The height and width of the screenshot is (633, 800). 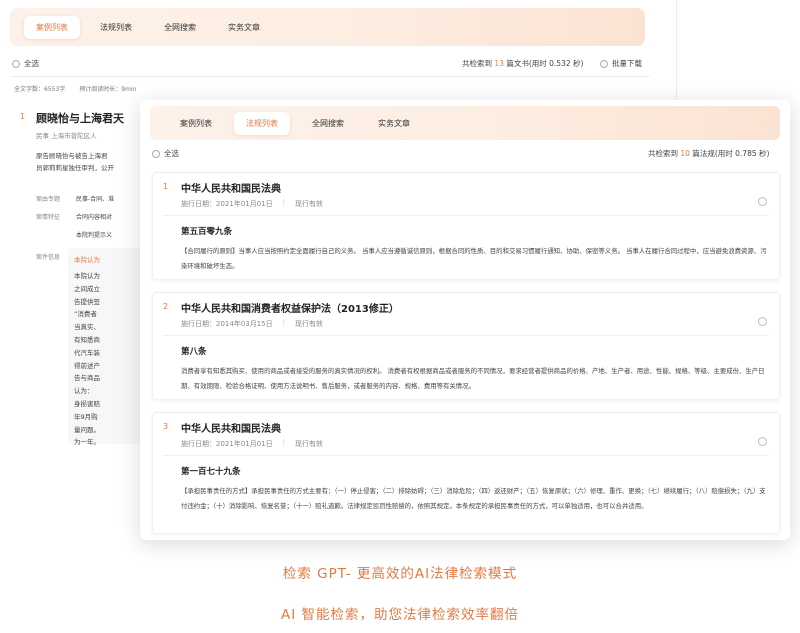 What do you see at coordinates (194, 352) in the screenshot?
I see `article-number: 第八条` at bounding box center [194, 352].